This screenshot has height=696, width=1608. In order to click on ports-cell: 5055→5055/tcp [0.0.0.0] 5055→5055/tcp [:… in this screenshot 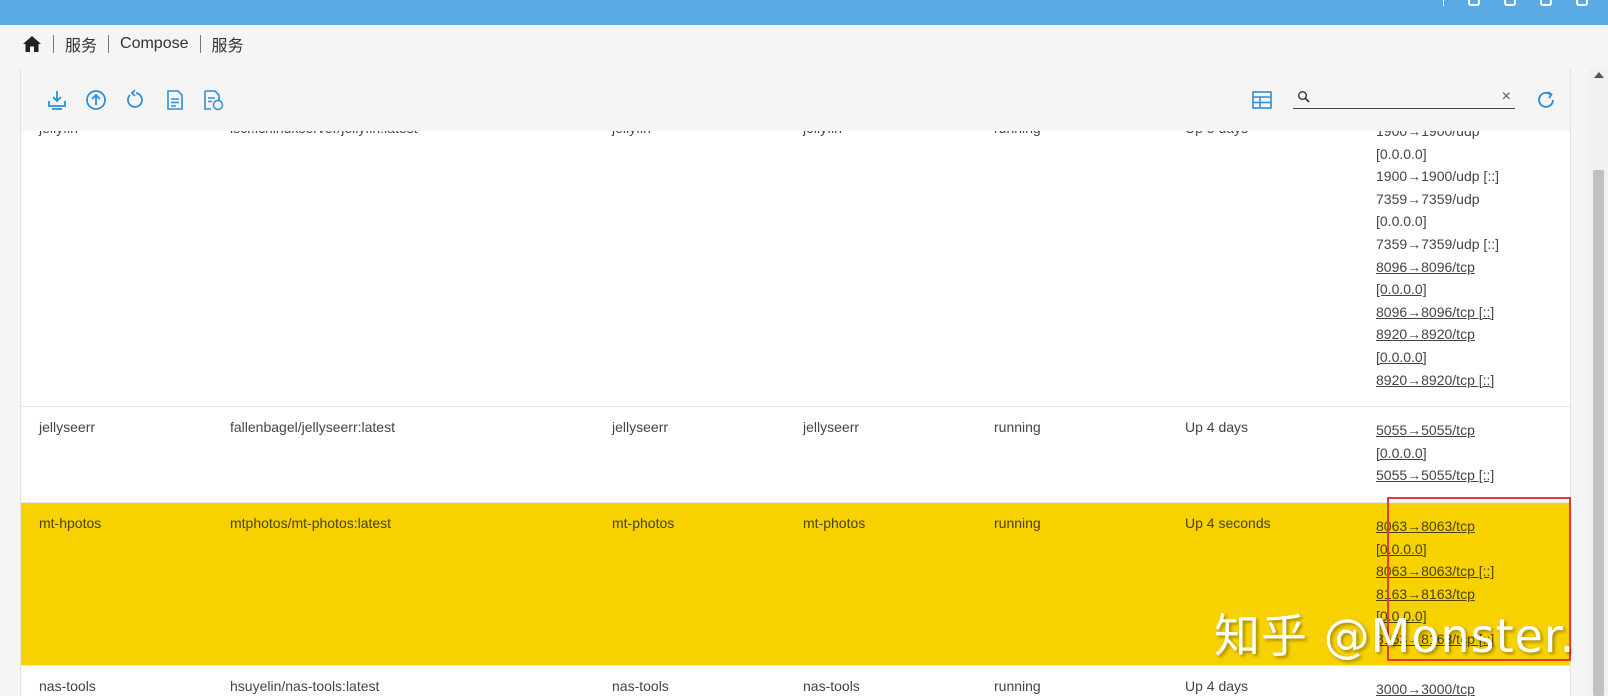, I will do `click(1451, 453)`.